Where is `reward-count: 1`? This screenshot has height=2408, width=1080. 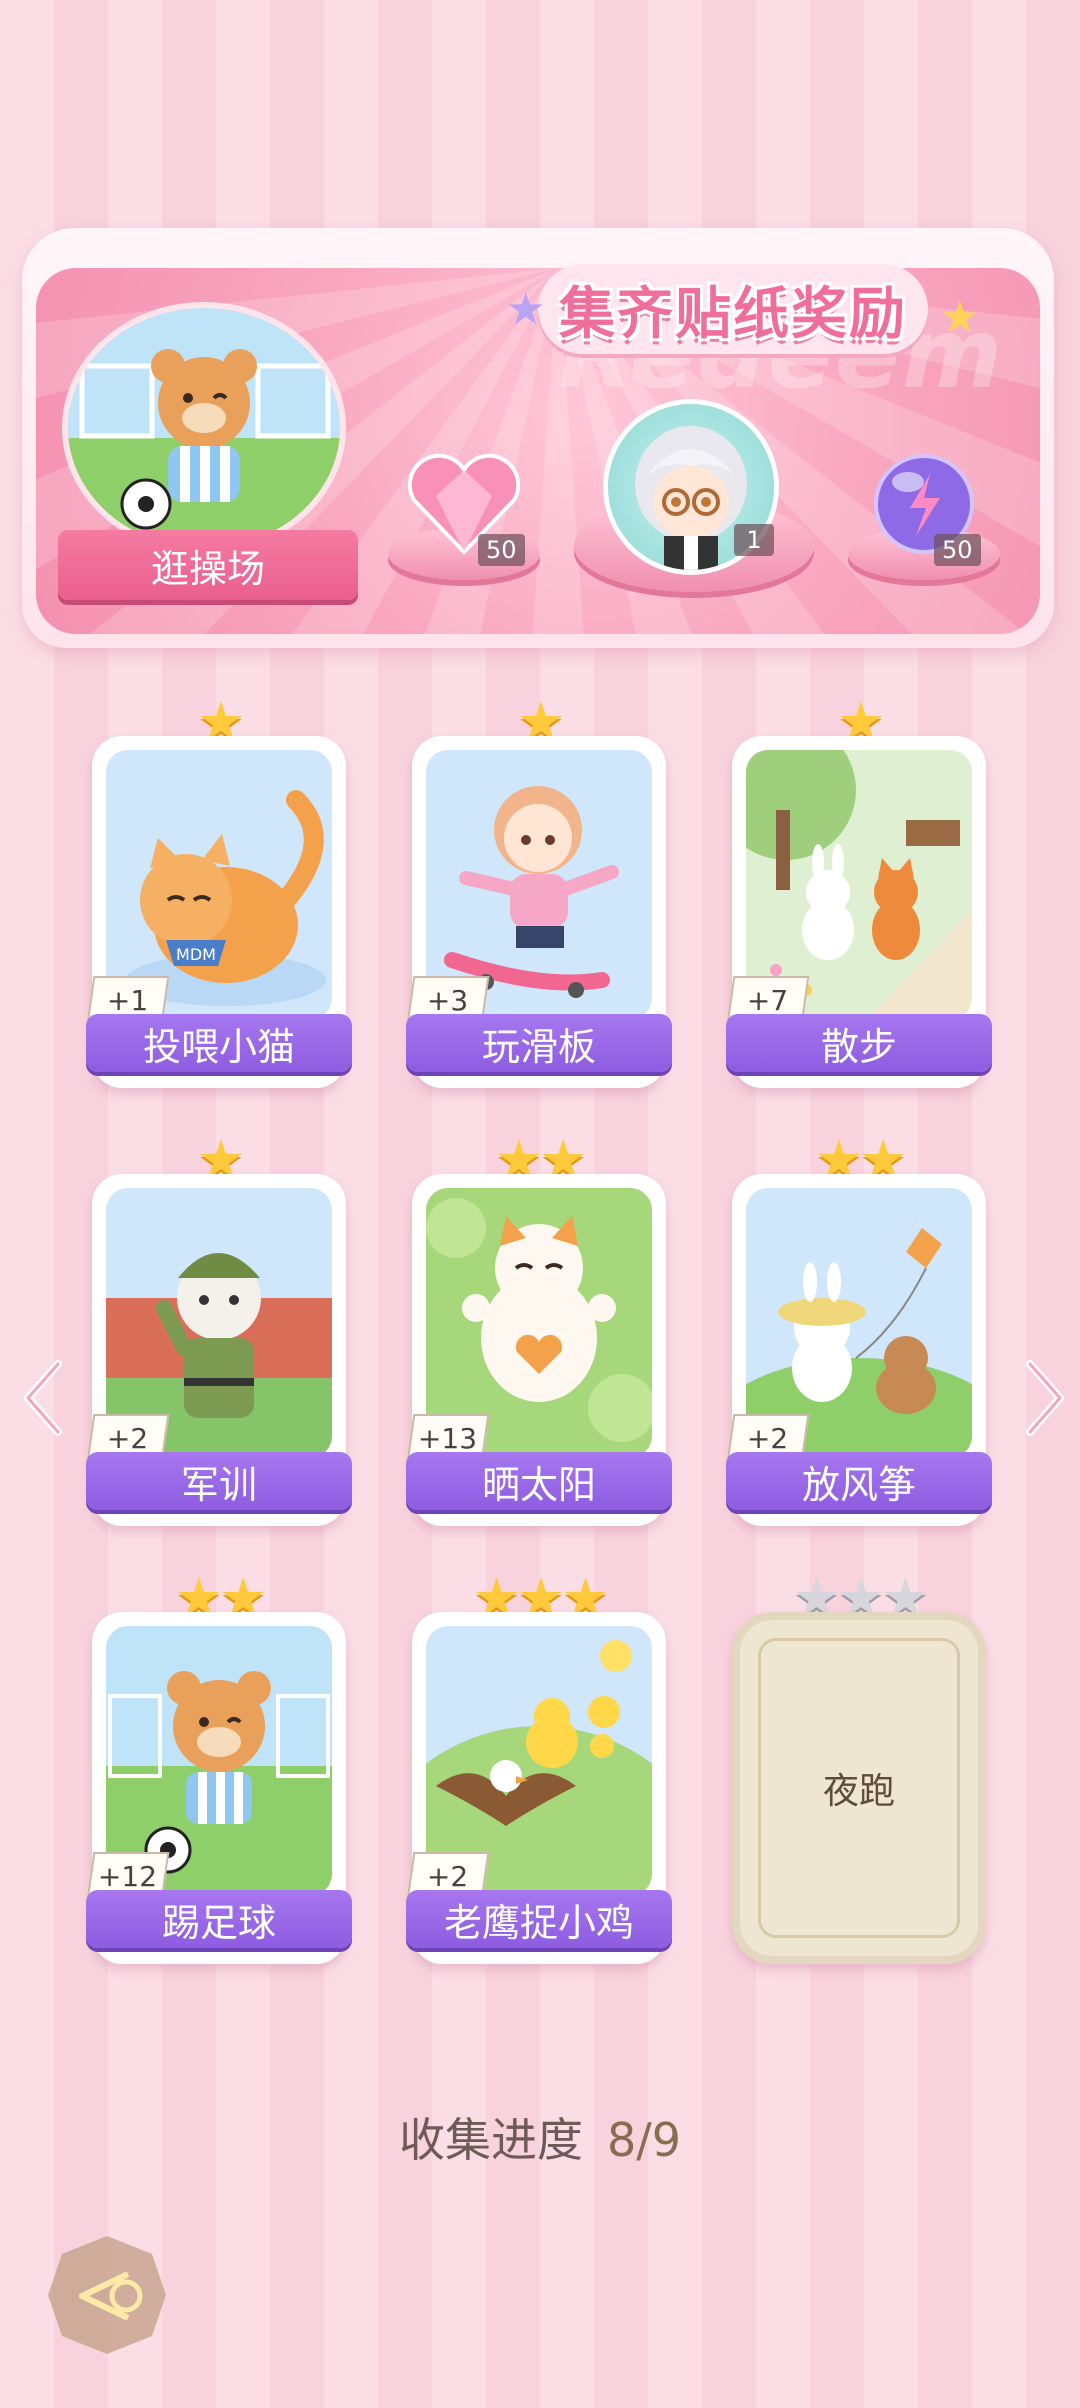
reward-count: 1 is located at coordinates (754, 540).